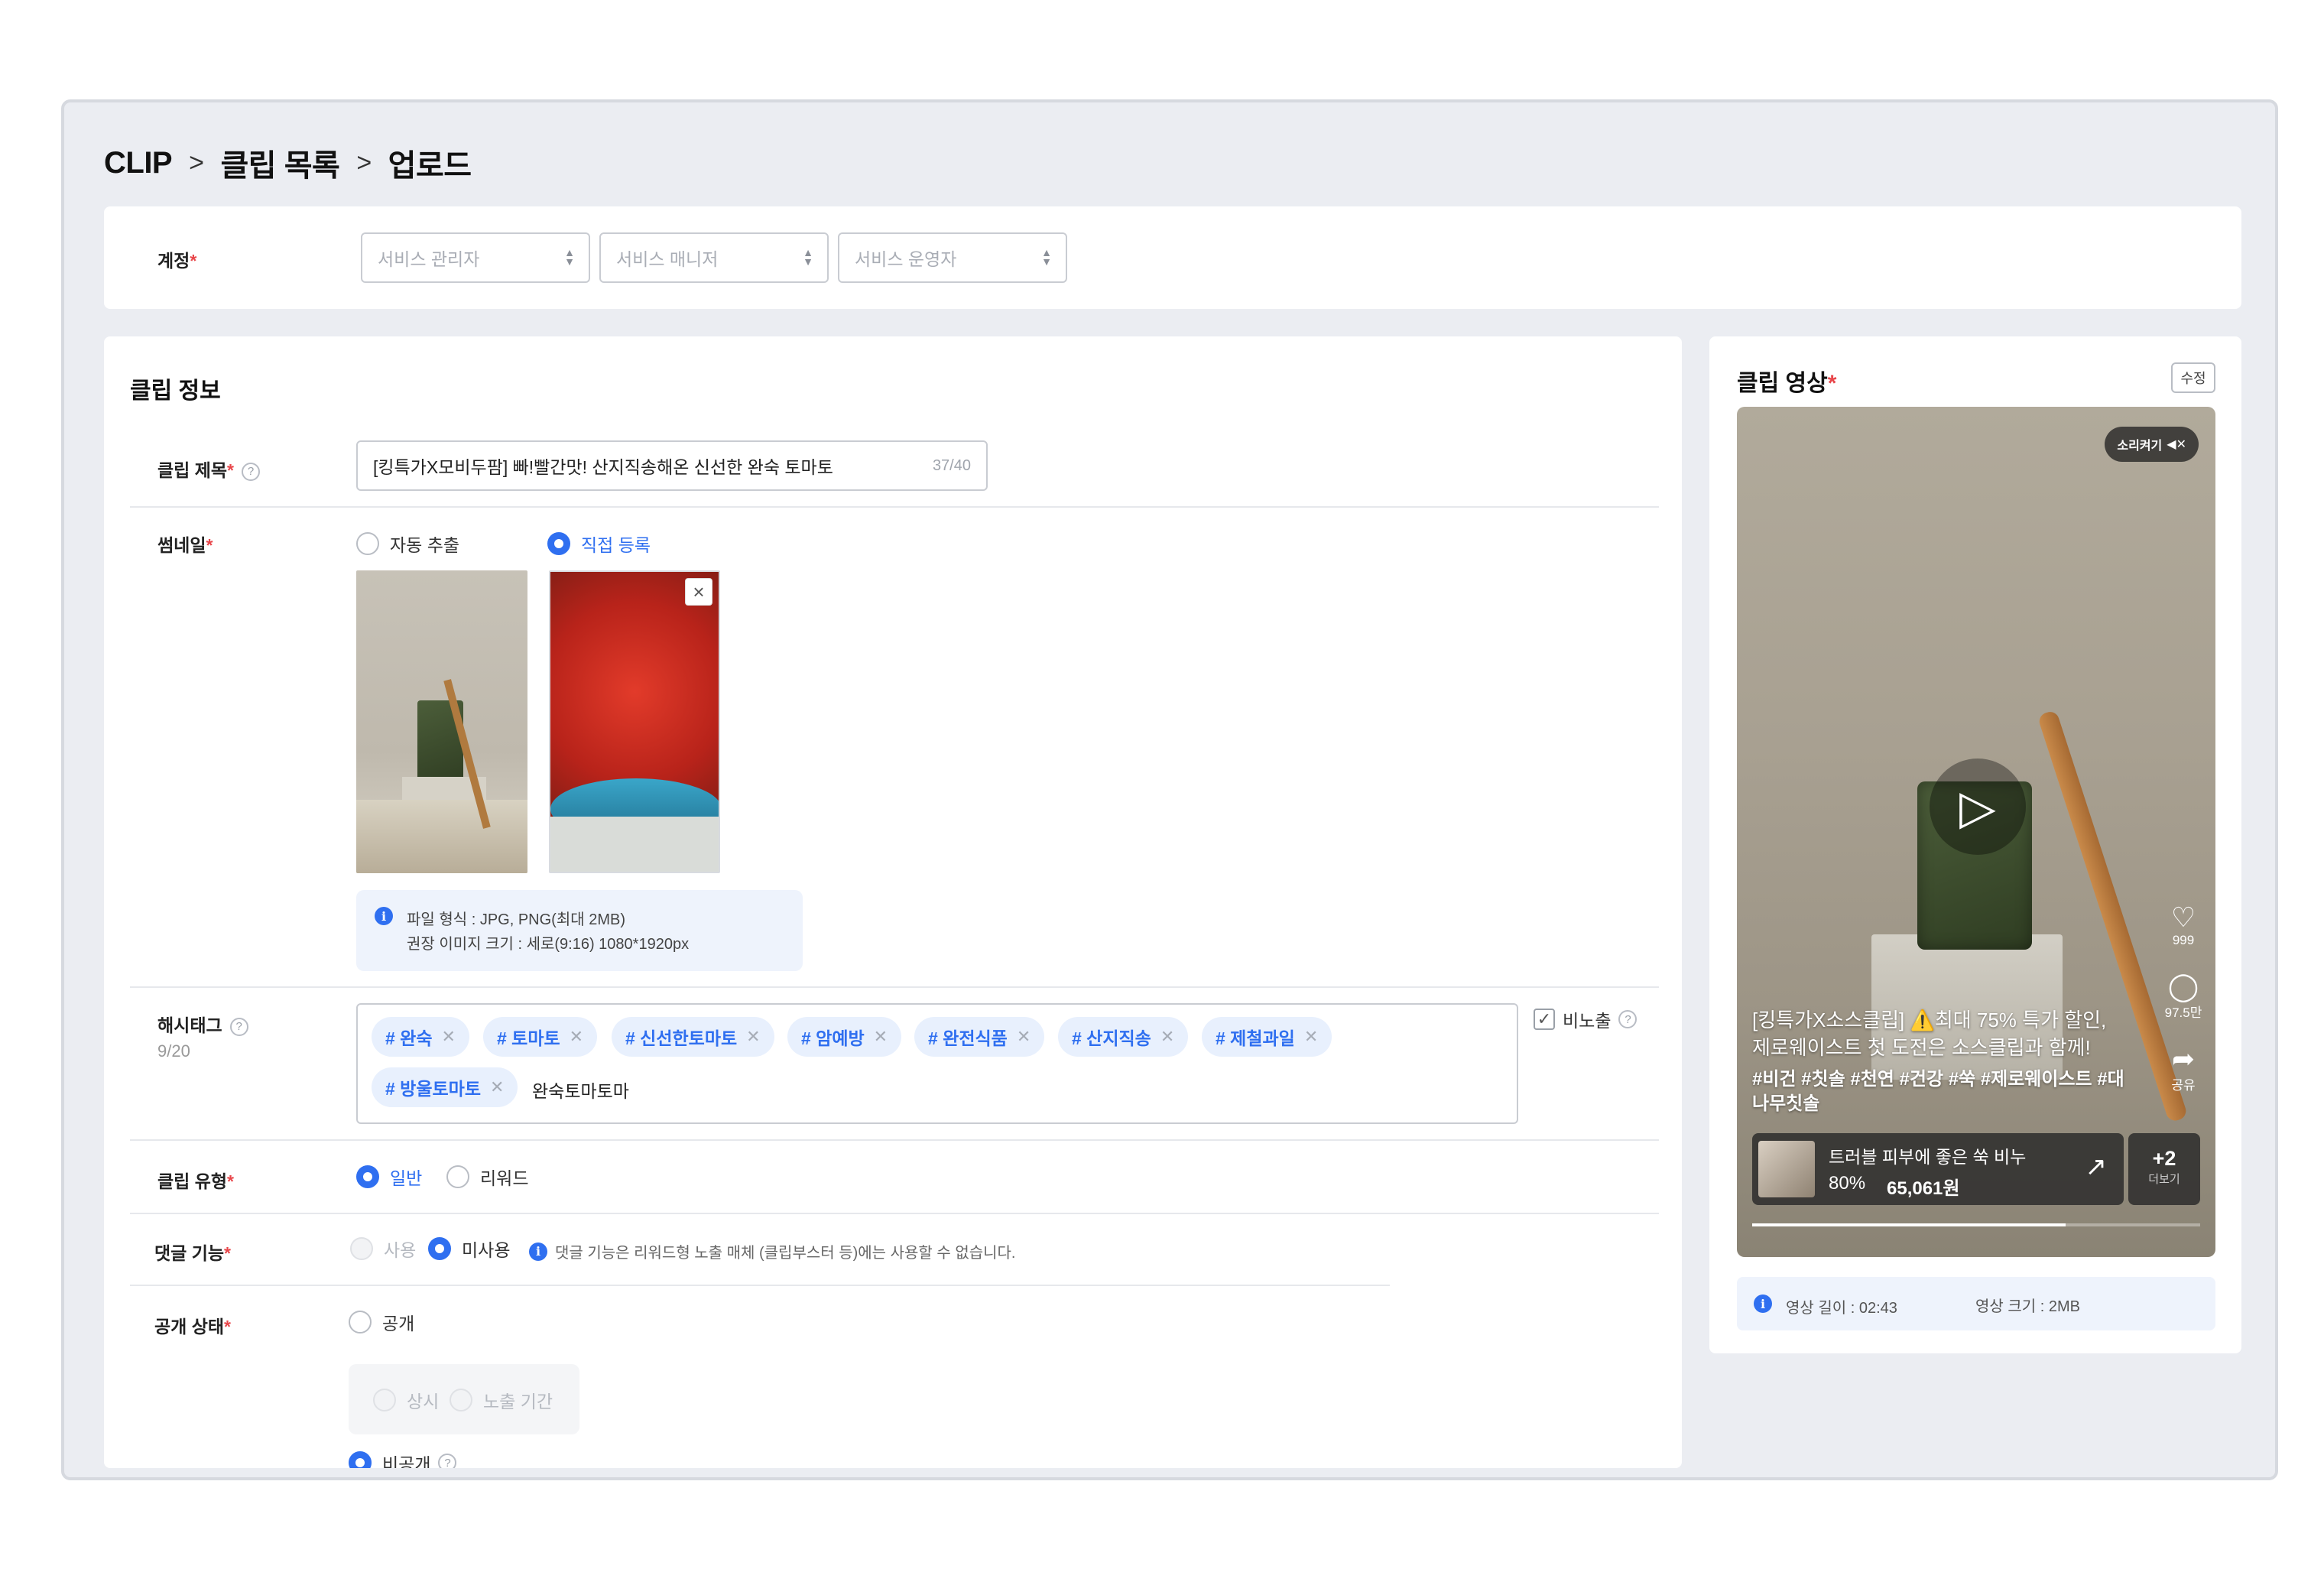 The width and height of the screenshot is (2324, 1569). What do you see at coordinates (420, 1037) in the screenshot?
I see `hashtag-chip: # 완숙 ✕` at bounding box center [420, 1037].